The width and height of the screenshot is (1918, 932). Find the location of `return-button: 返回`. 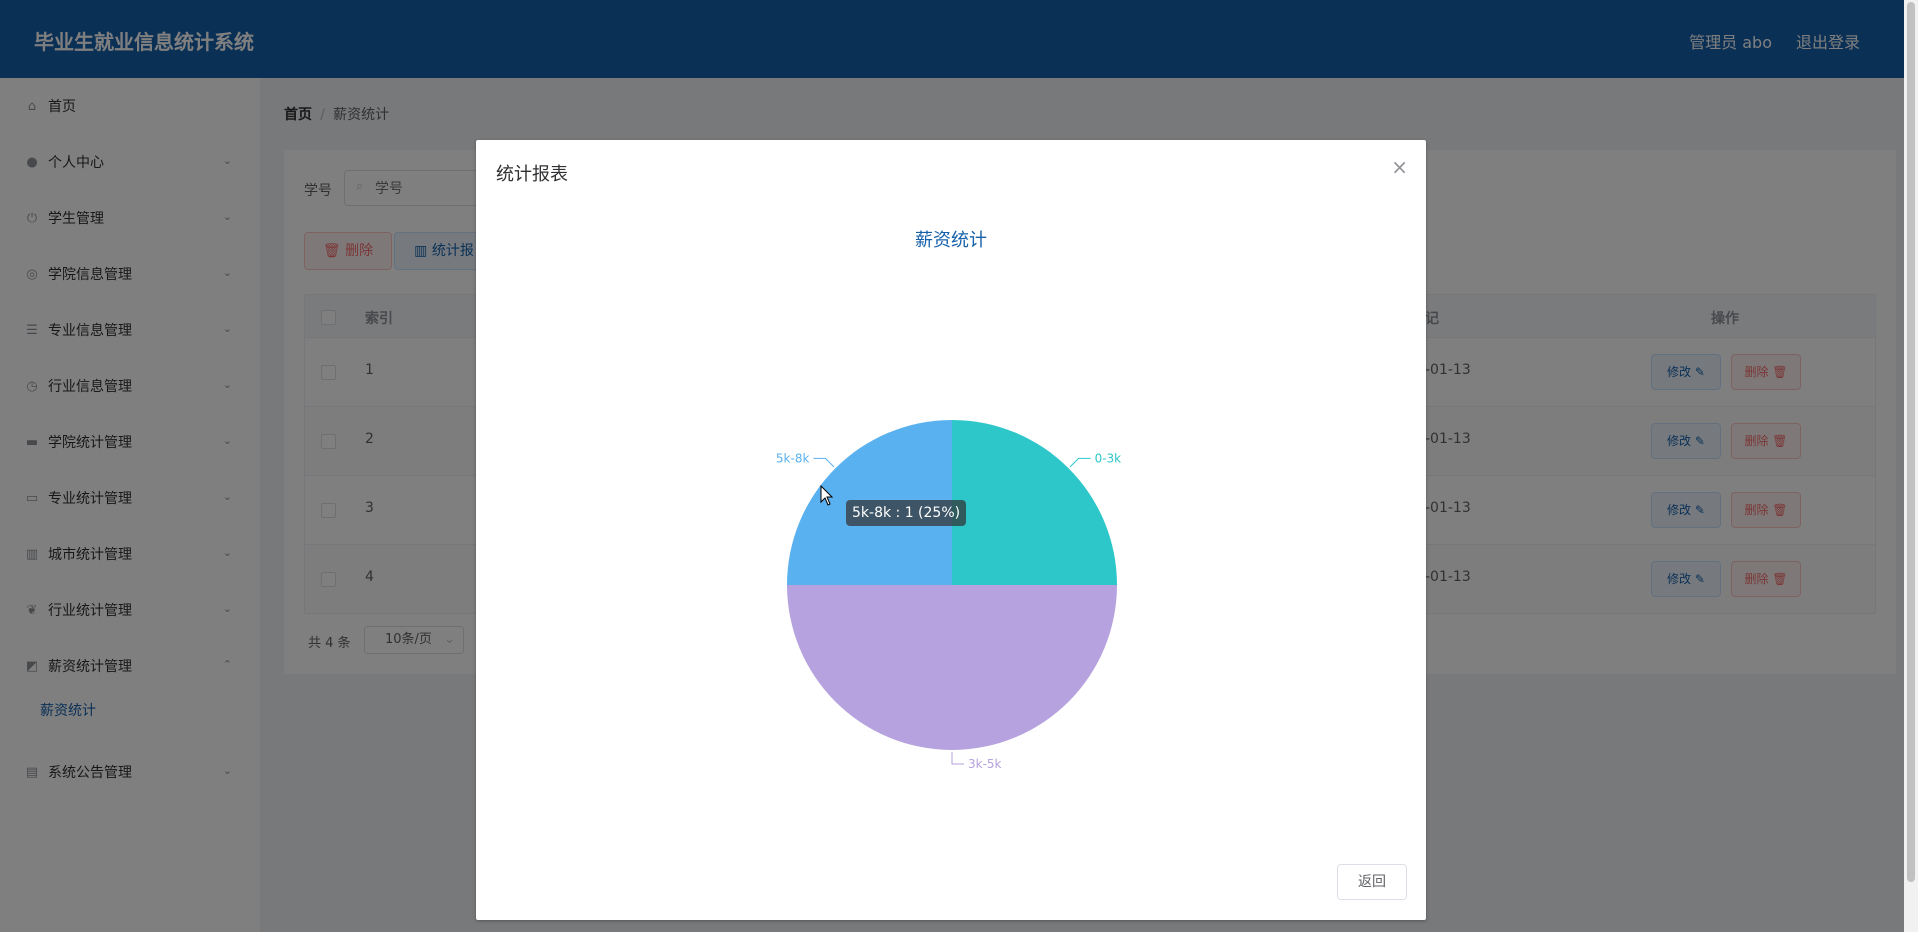

return-button: 返回 is located at coordinates (1372, 882).